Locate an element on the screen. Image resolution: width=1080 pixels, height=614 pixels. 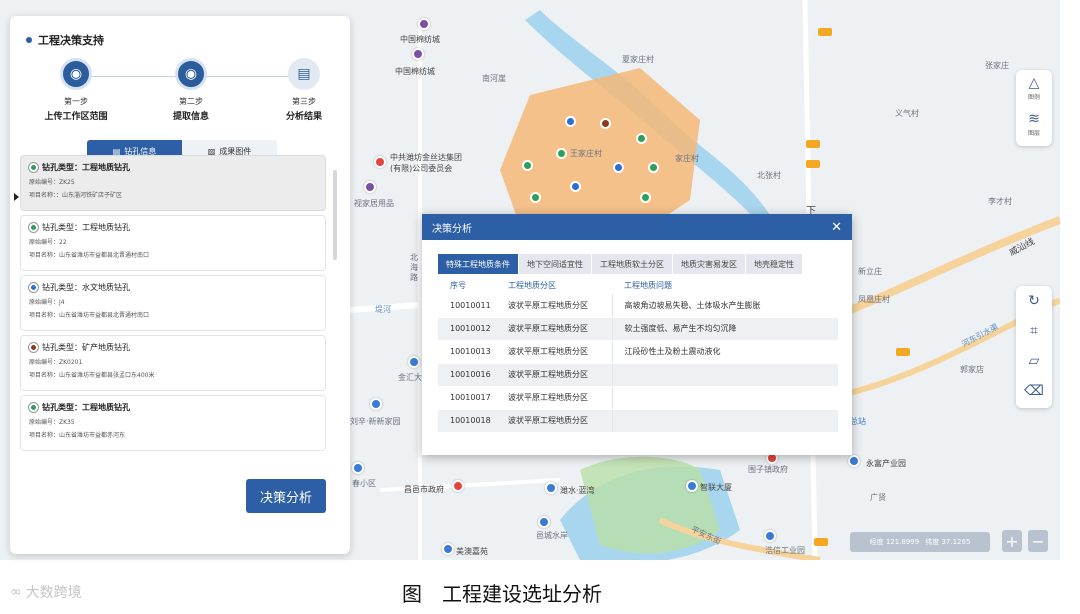
upload-step-icon: ◉ is located at coordinates (76, 74).